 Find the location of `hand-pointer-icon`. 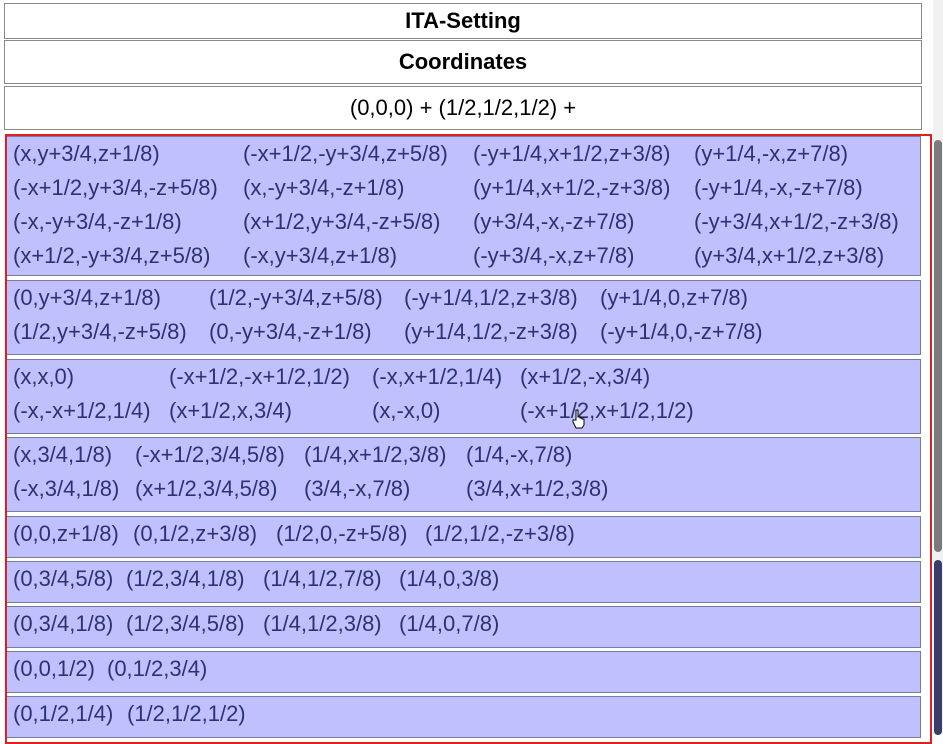

hand-pointer-icon is located at coordinates (578, 419).